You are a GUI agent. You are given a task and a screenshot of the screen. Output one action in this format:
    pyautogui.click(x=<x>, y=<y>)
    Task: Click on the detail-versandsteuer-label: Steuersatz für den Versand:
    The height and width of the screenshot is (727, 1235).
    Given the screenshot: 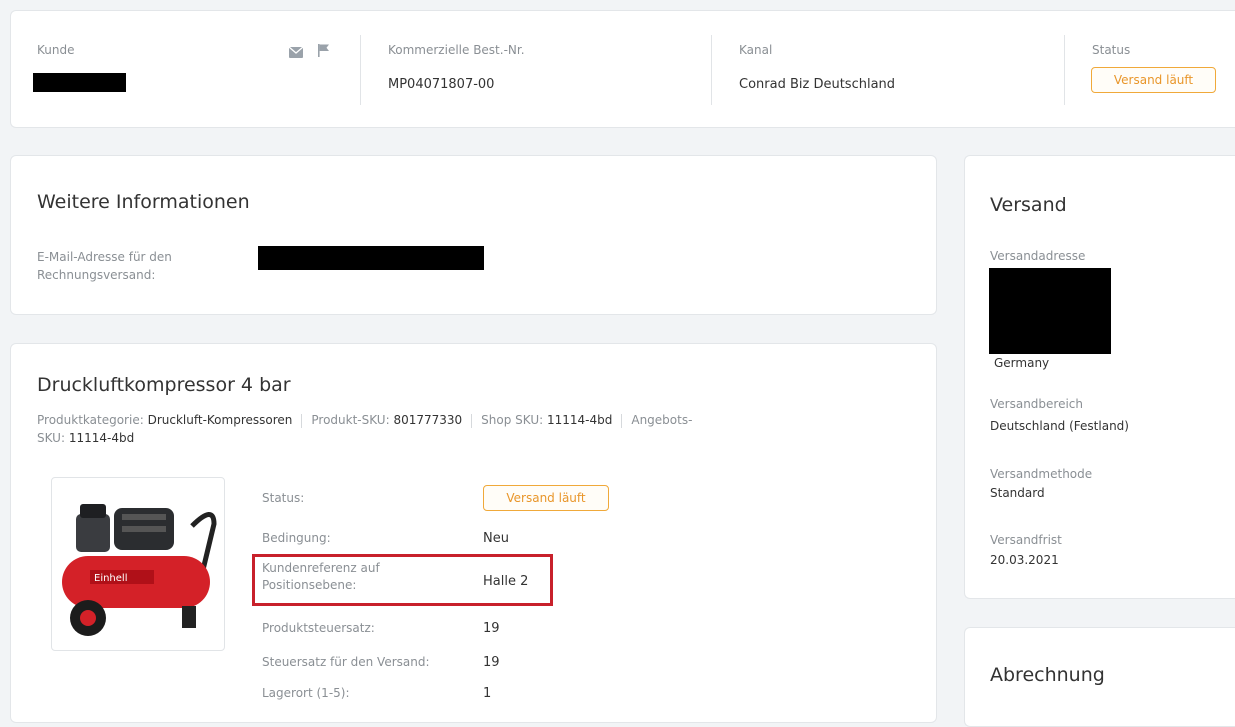 What is the action you would take?
    pyautogui.click(x=346, y=662)
    